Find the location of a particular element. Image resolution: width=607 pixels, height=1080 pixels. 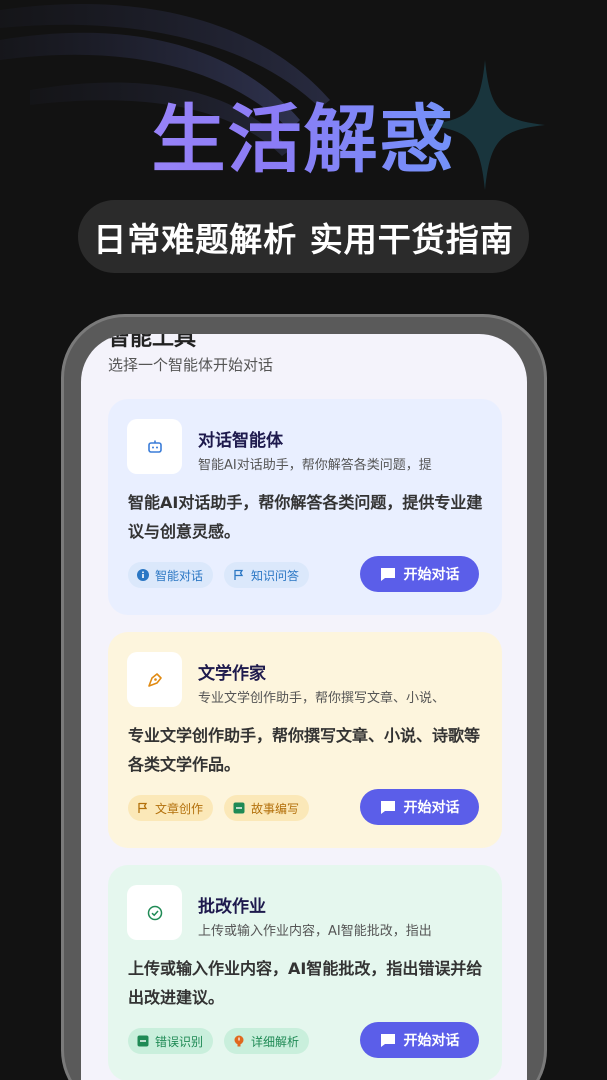

tag-smart-chat: 智能对话 is located at coordinates (171, 575).